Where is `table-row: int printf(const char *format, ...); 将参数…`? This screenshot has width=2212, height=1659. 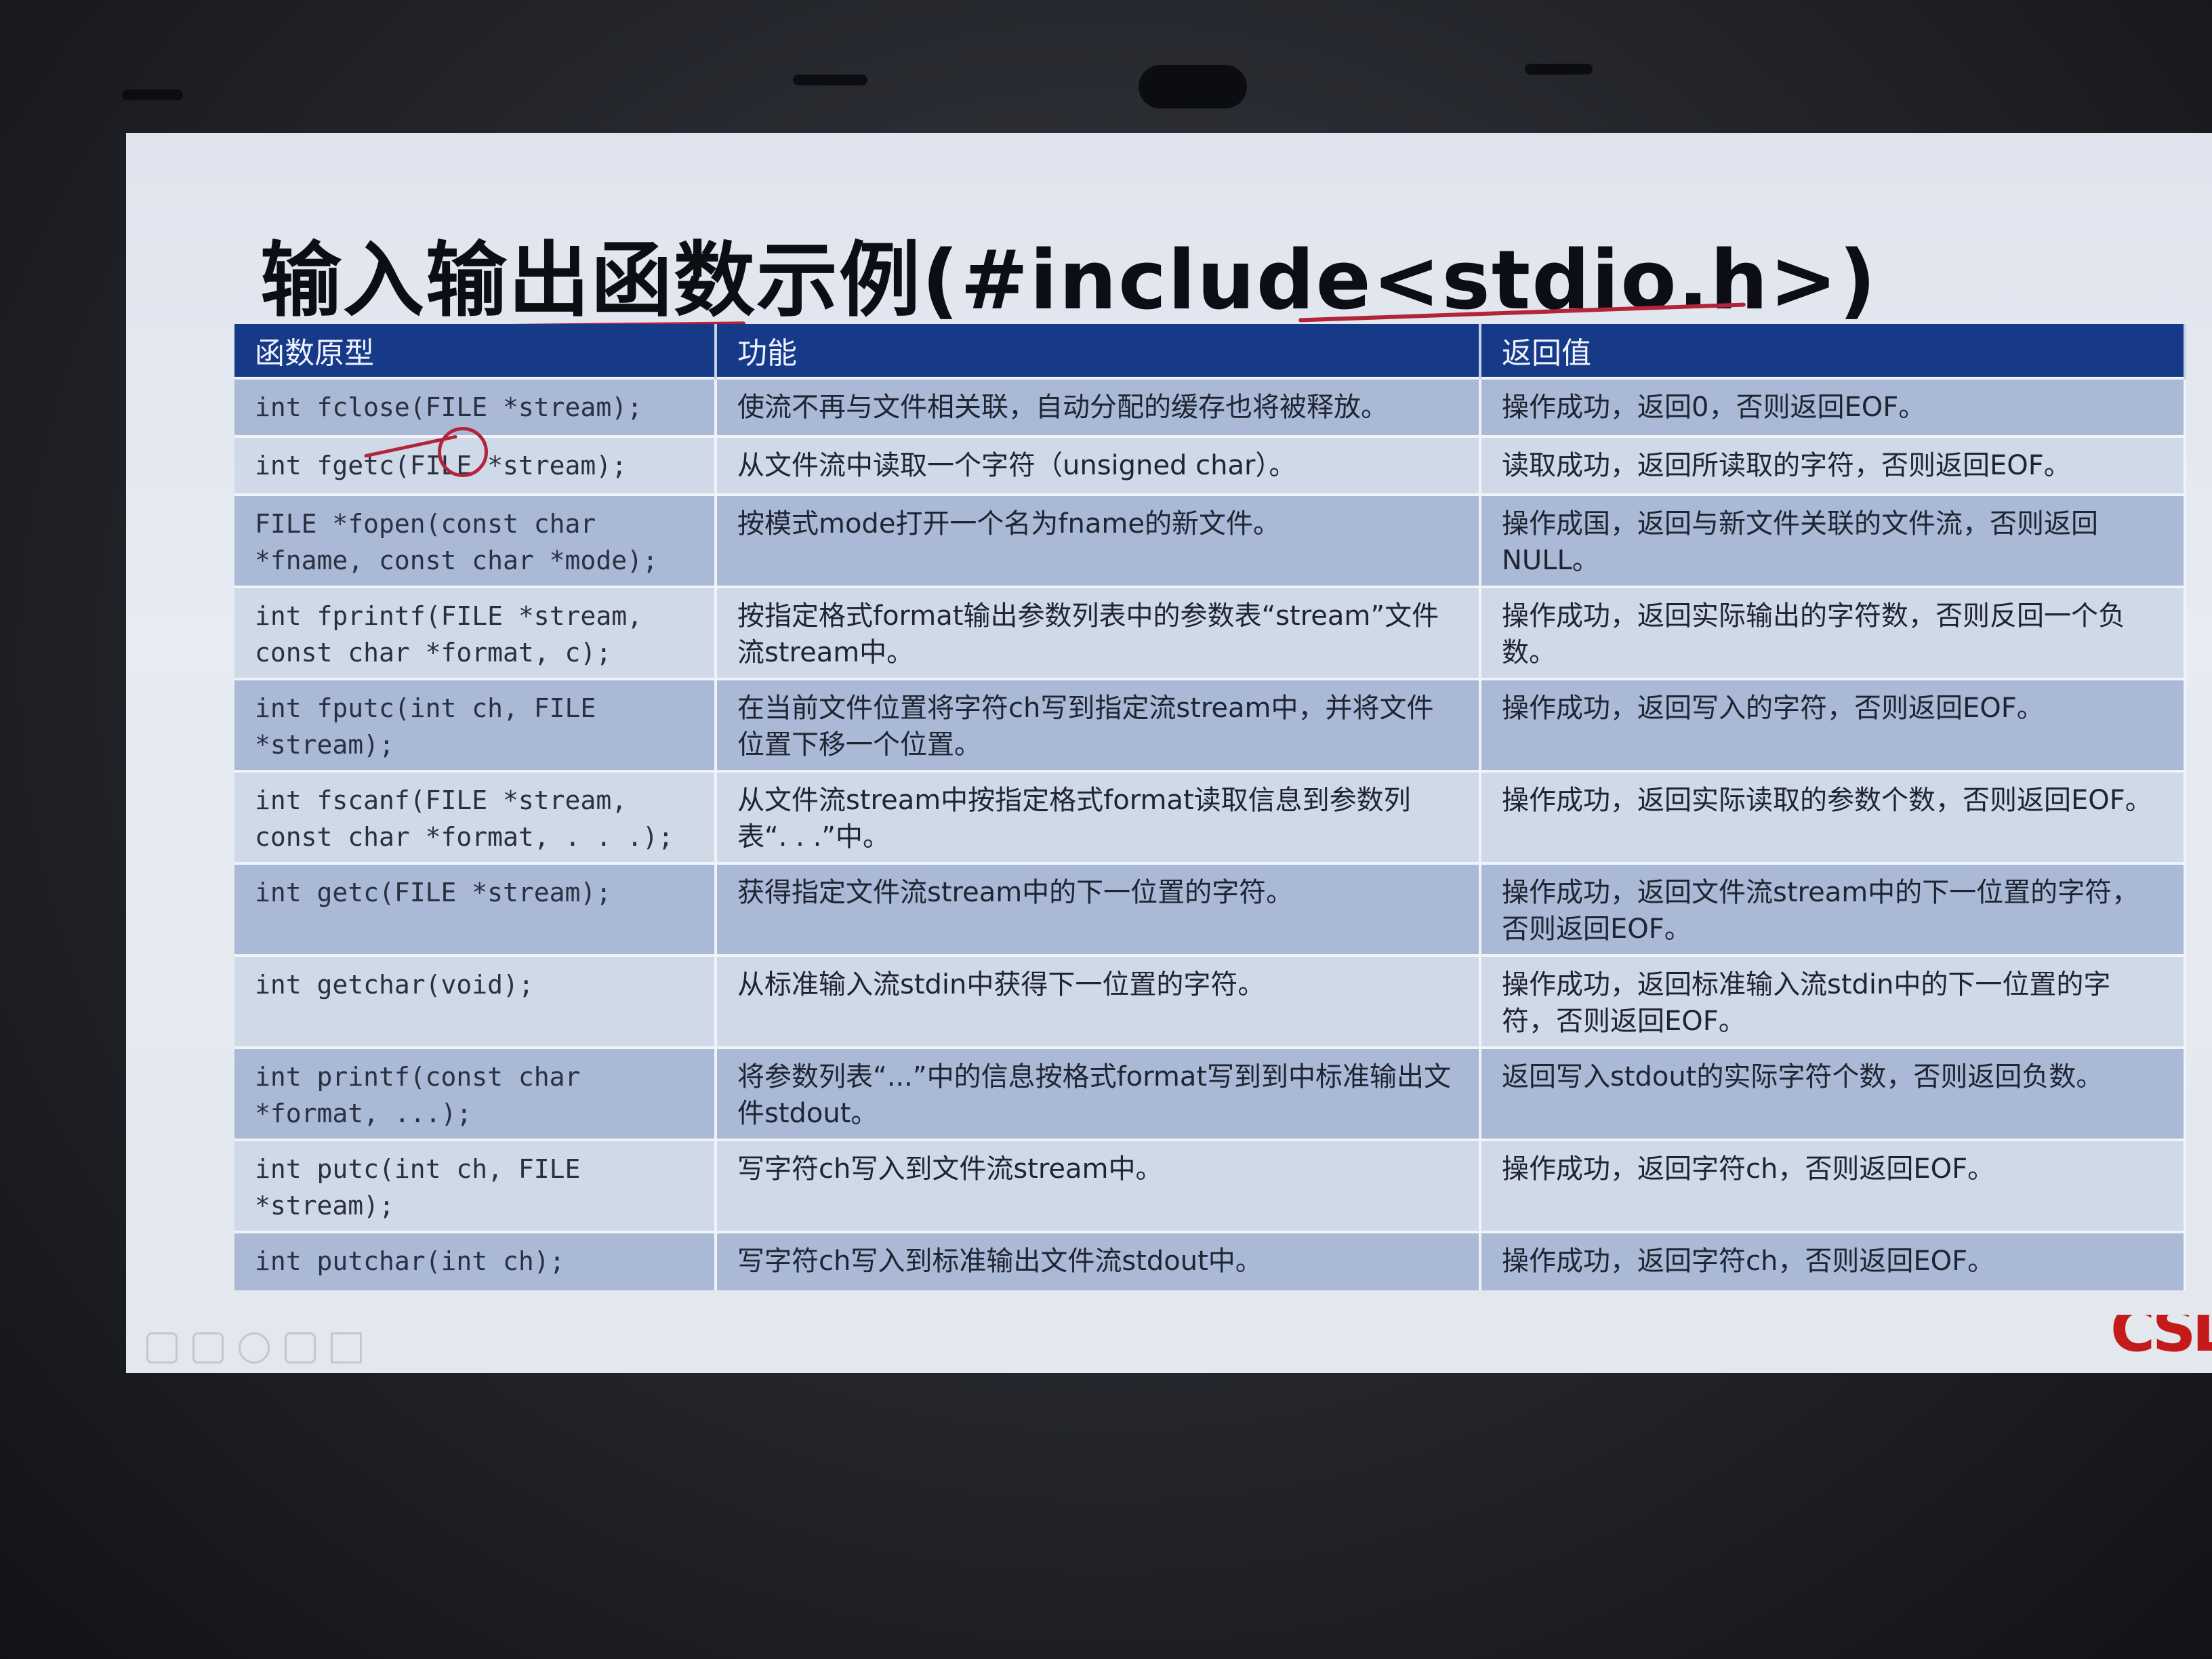
table-row: int printf(const char *format, ...); 将参数… is located at coordinates (1210, 1093).